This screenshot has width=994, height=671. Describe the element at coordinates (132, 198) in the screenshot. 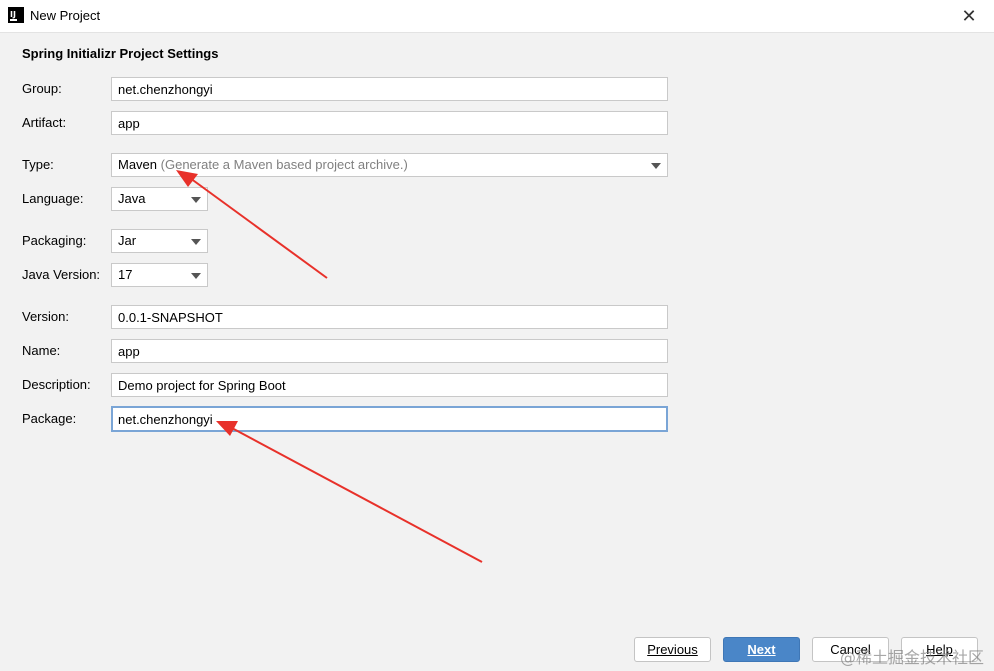

I see `language-value: Java` at that location.